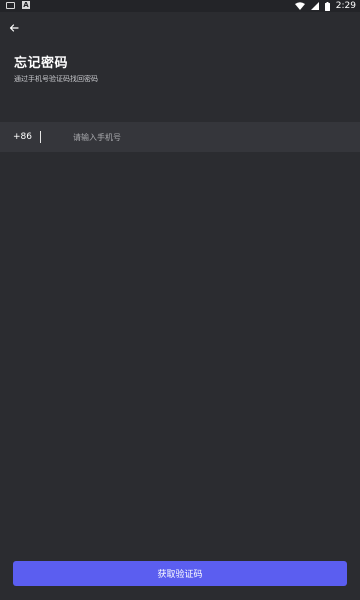 The image size is (360, 600). I want to click on page-title: 忘记密码, so click(41, 63).